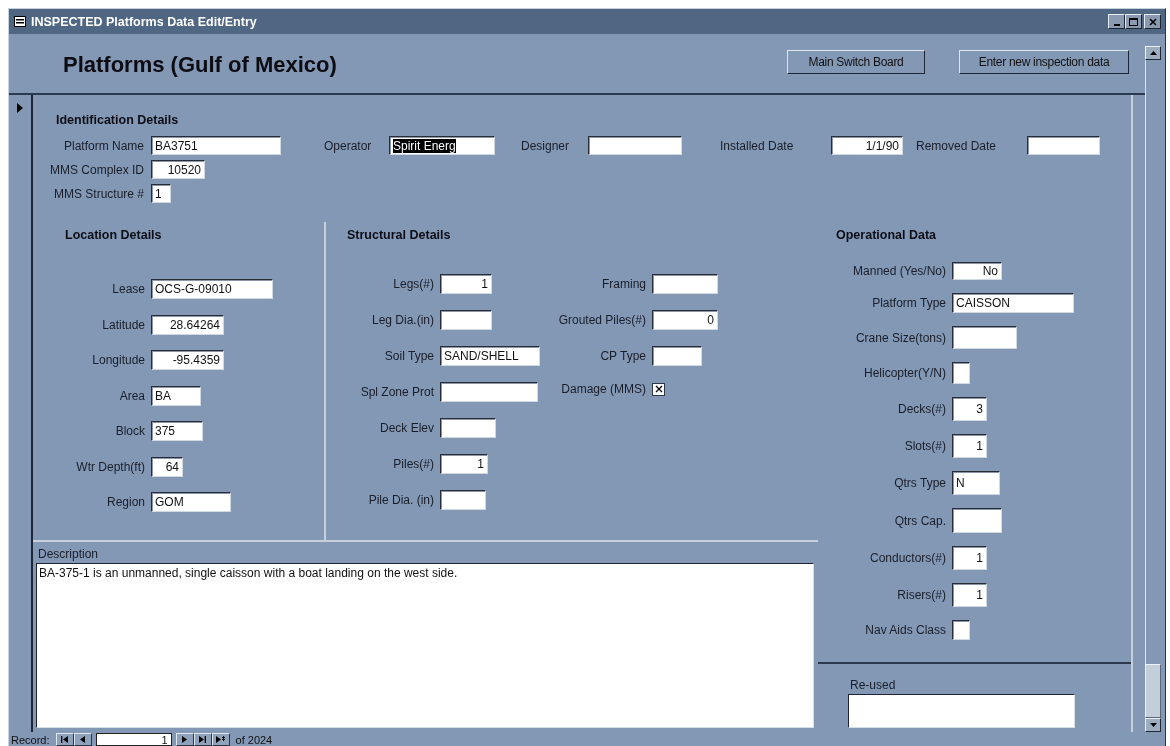 The width and height of the screenshot is (1170, 746). I want to click on first-record-button, so click(64, 739).